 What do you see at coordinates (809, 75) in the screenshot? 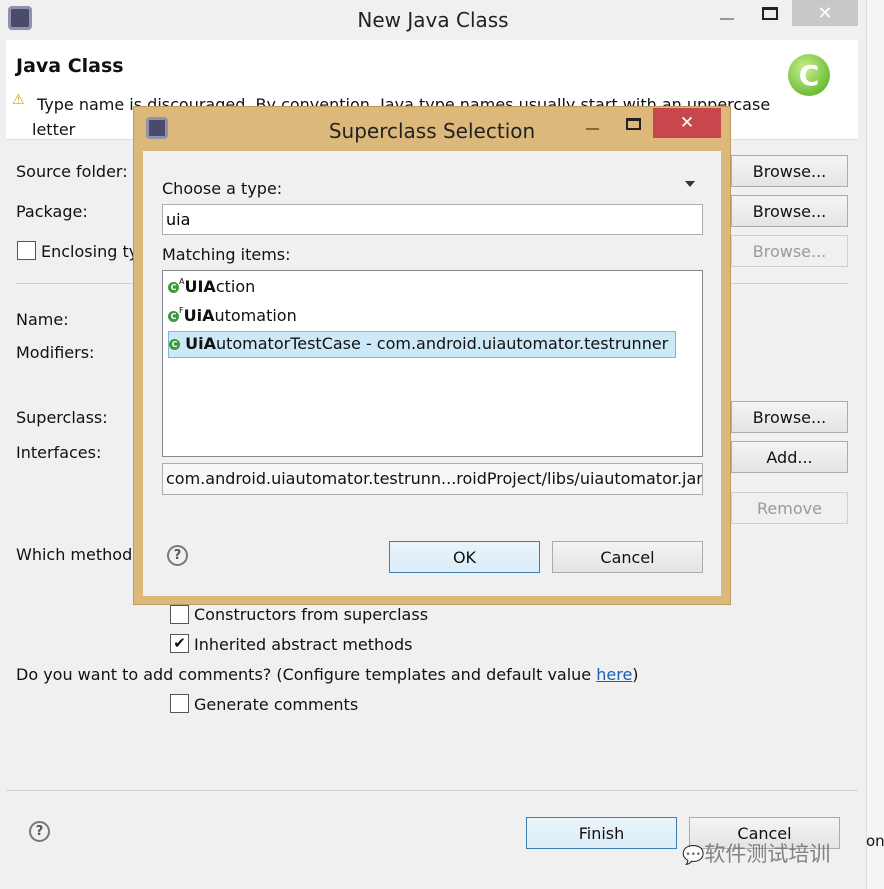
I see `class-wizard-icon: C` at bounding box center [809, 75].